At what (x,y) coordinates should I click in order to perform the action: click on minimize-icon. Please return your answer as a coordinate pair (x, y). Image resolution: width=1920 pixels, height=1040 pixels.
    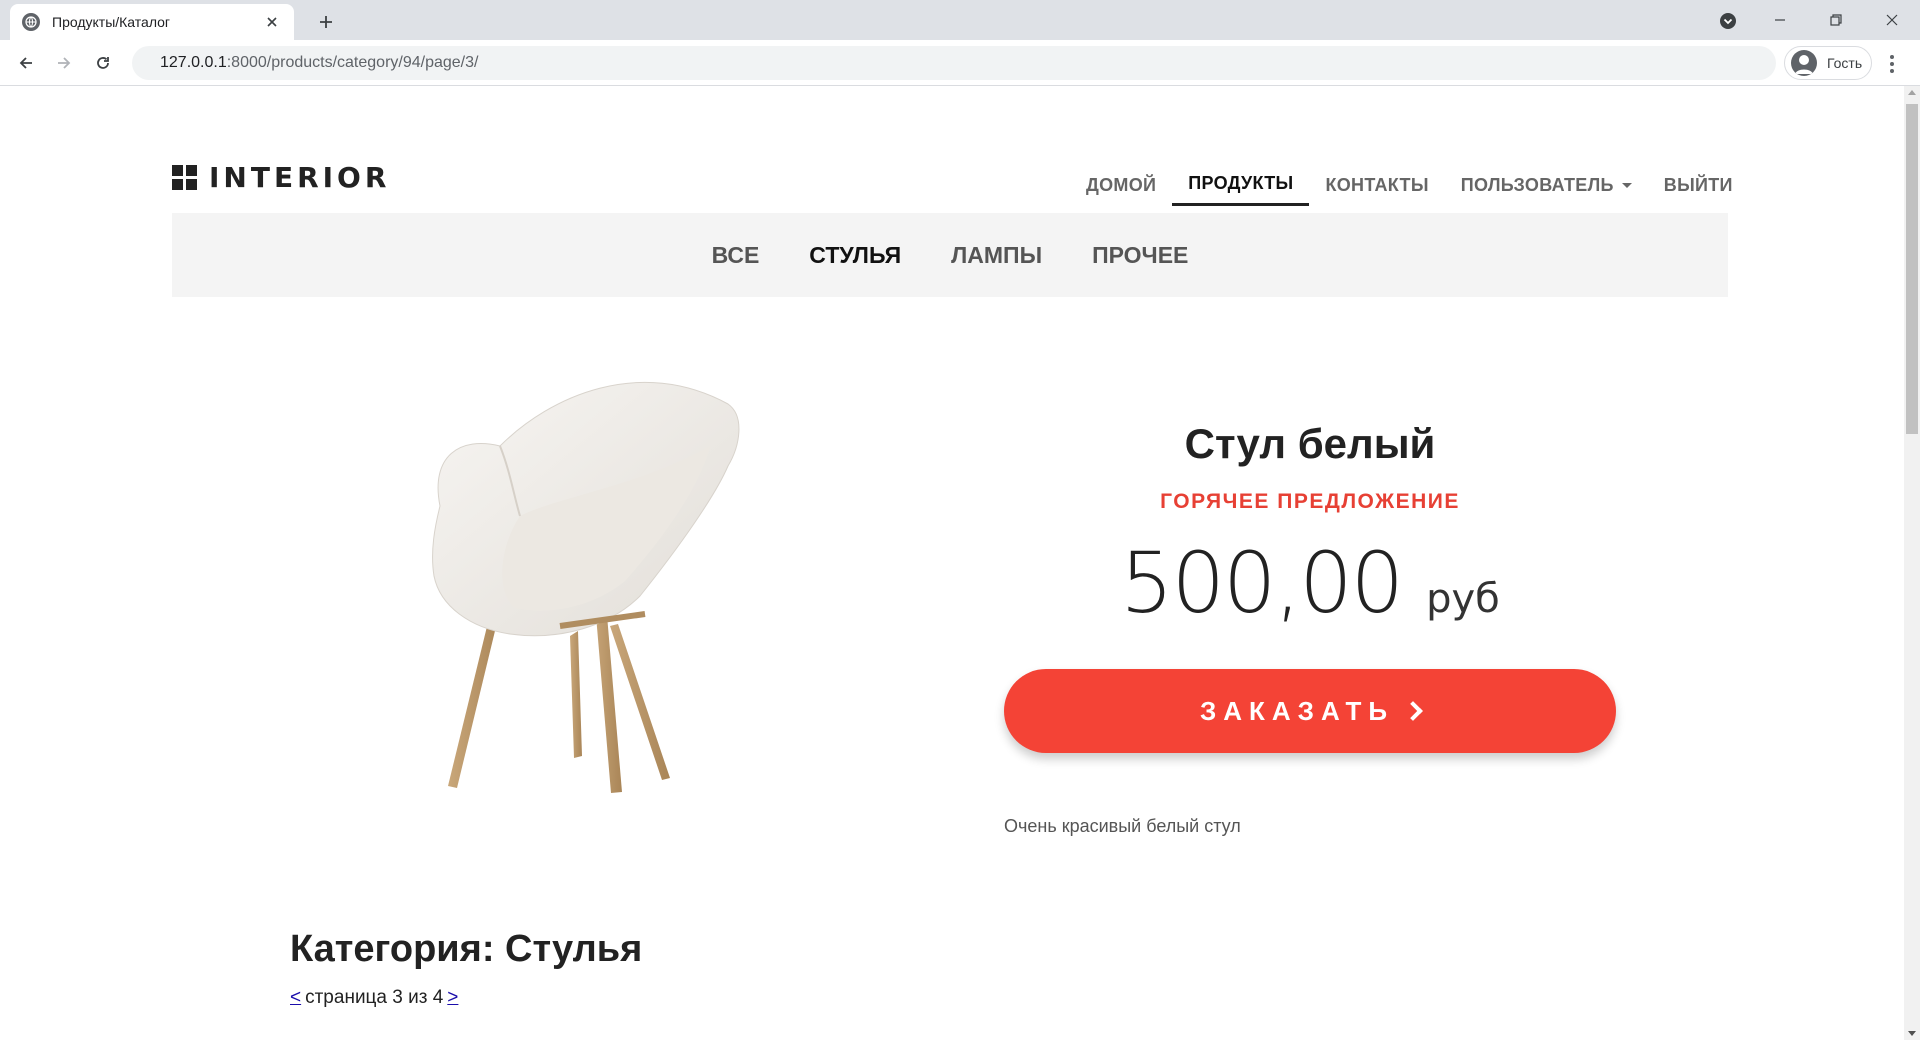
    Looking at the image, I should click on (1780, 20).